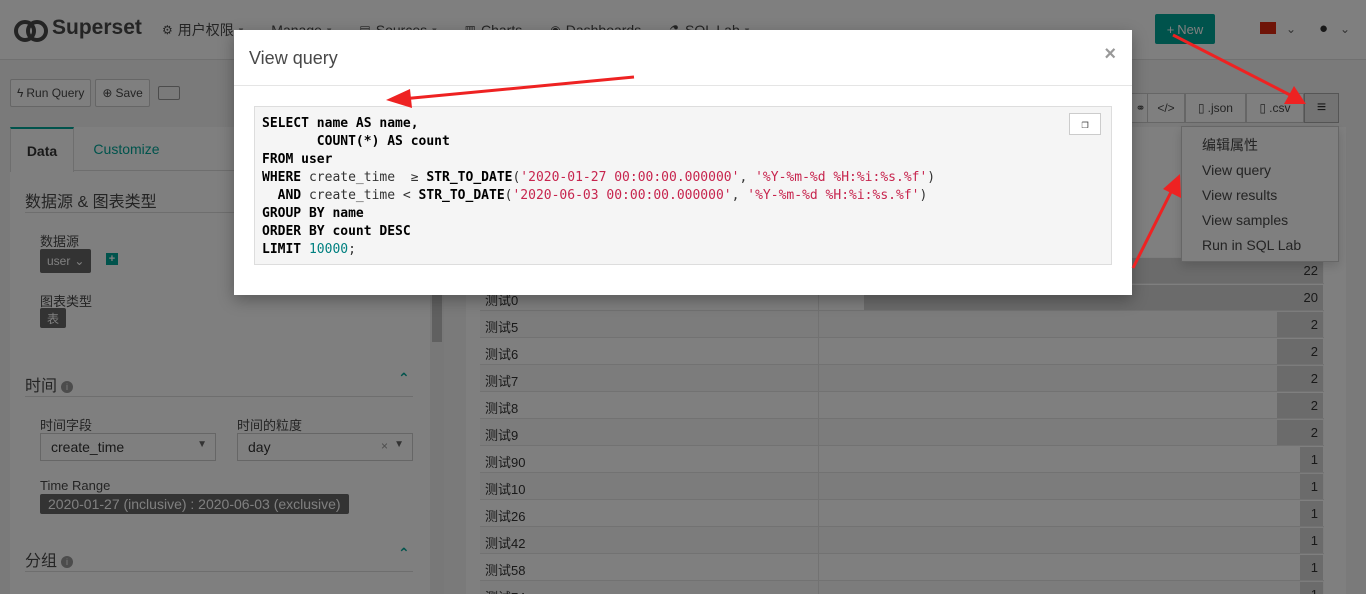 Image resolution: width=1366 pixels, height=594 pixels. I want to click on modal-title: View query, so click(293, 58).